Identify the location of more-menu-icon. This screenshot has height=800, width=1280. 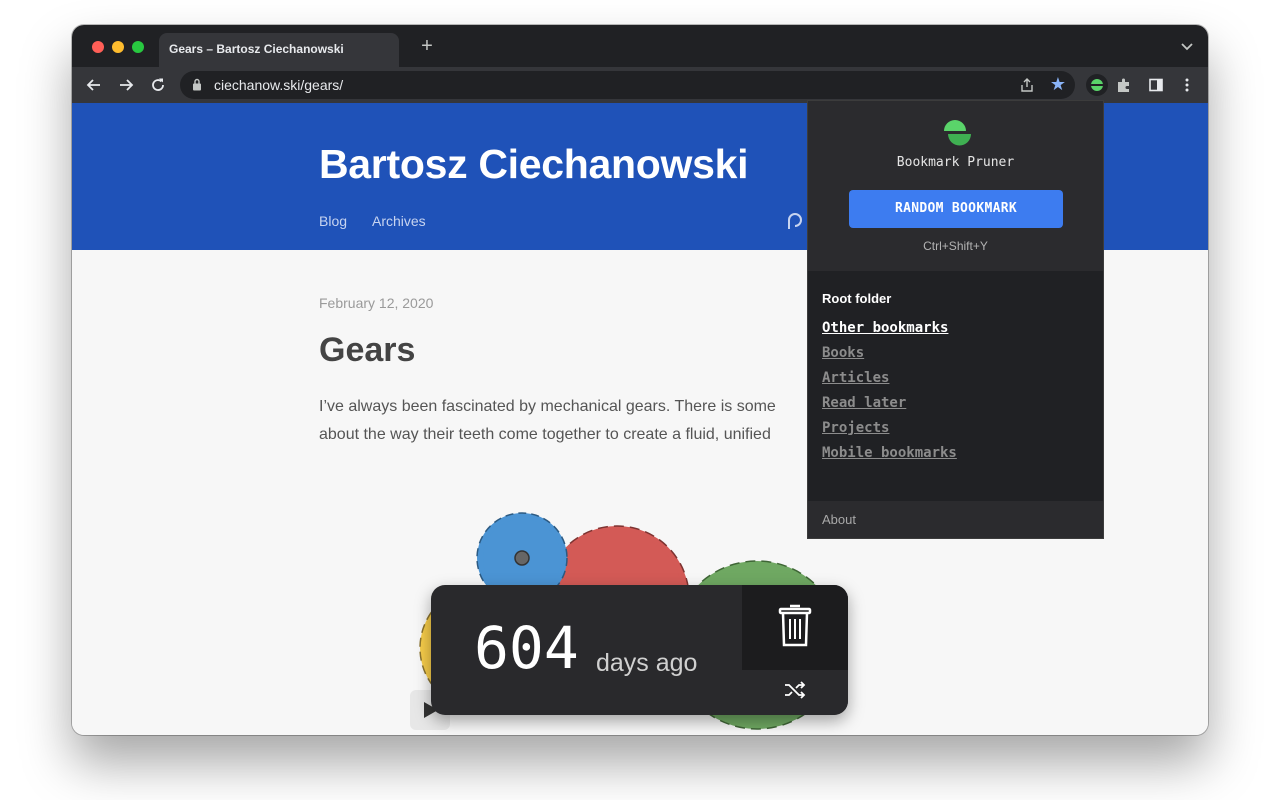
(1187, 85).